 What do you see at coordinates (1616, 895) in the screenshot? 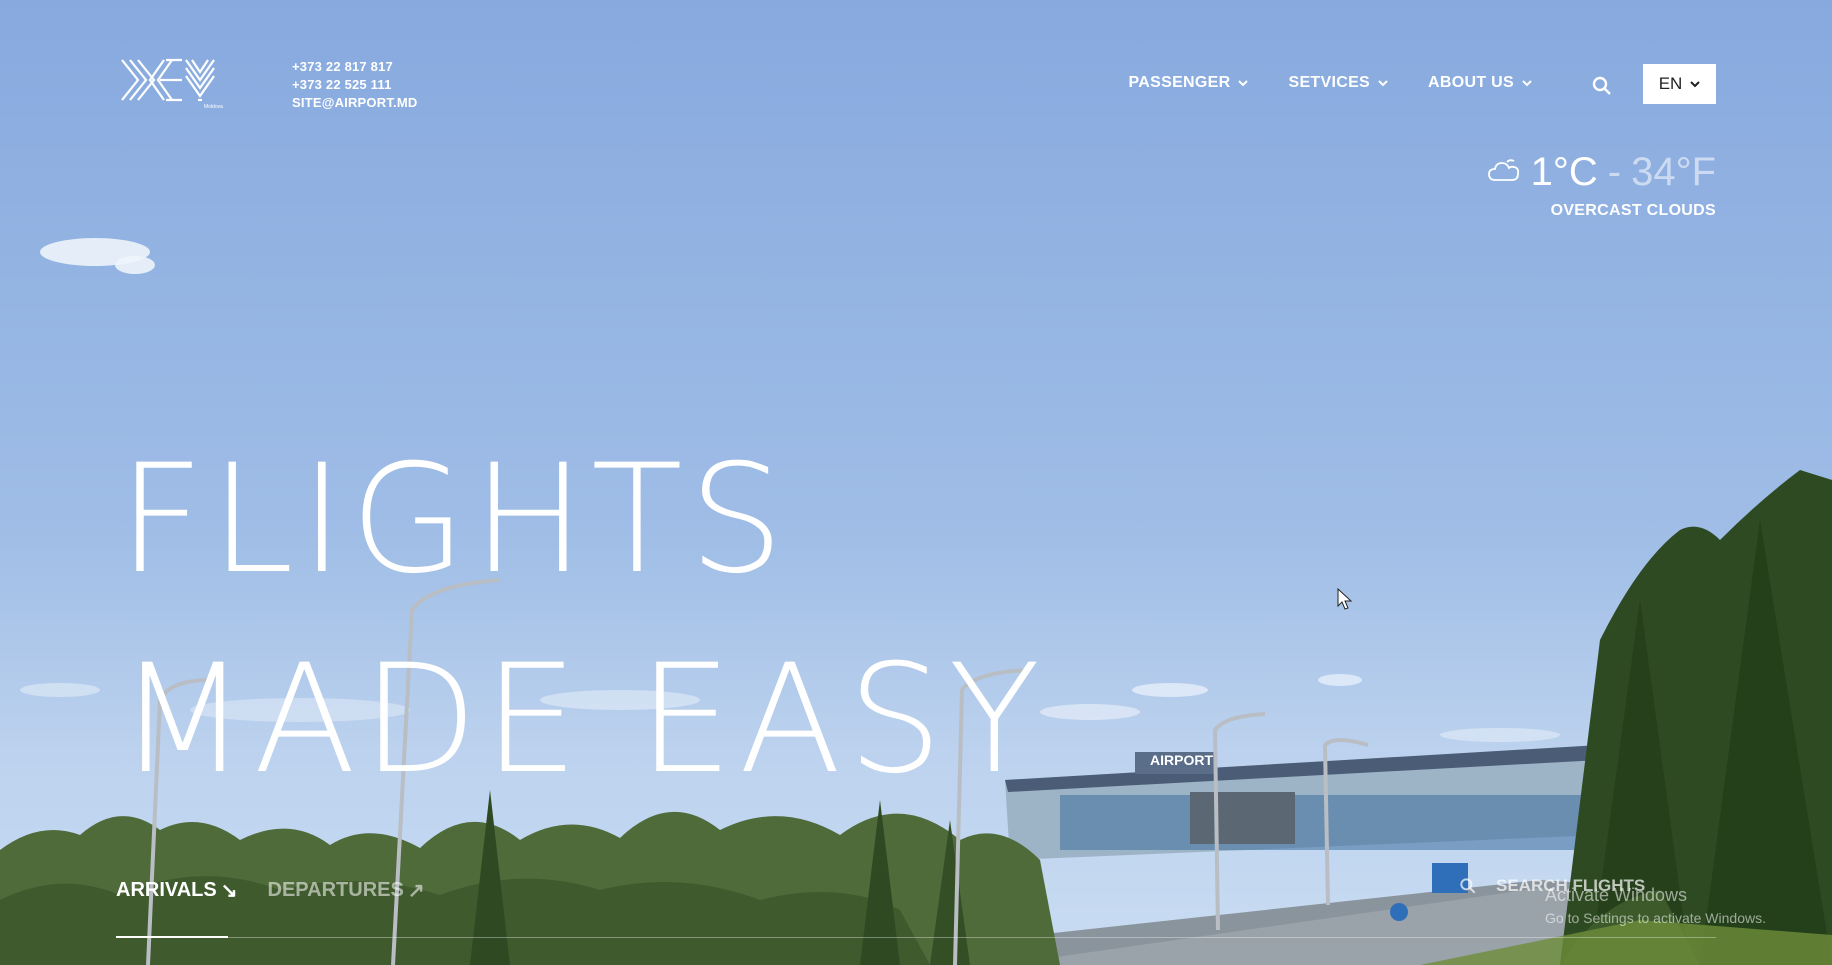
I see `watermark-title: Activate Windows` at bounding box center [1616, 895].